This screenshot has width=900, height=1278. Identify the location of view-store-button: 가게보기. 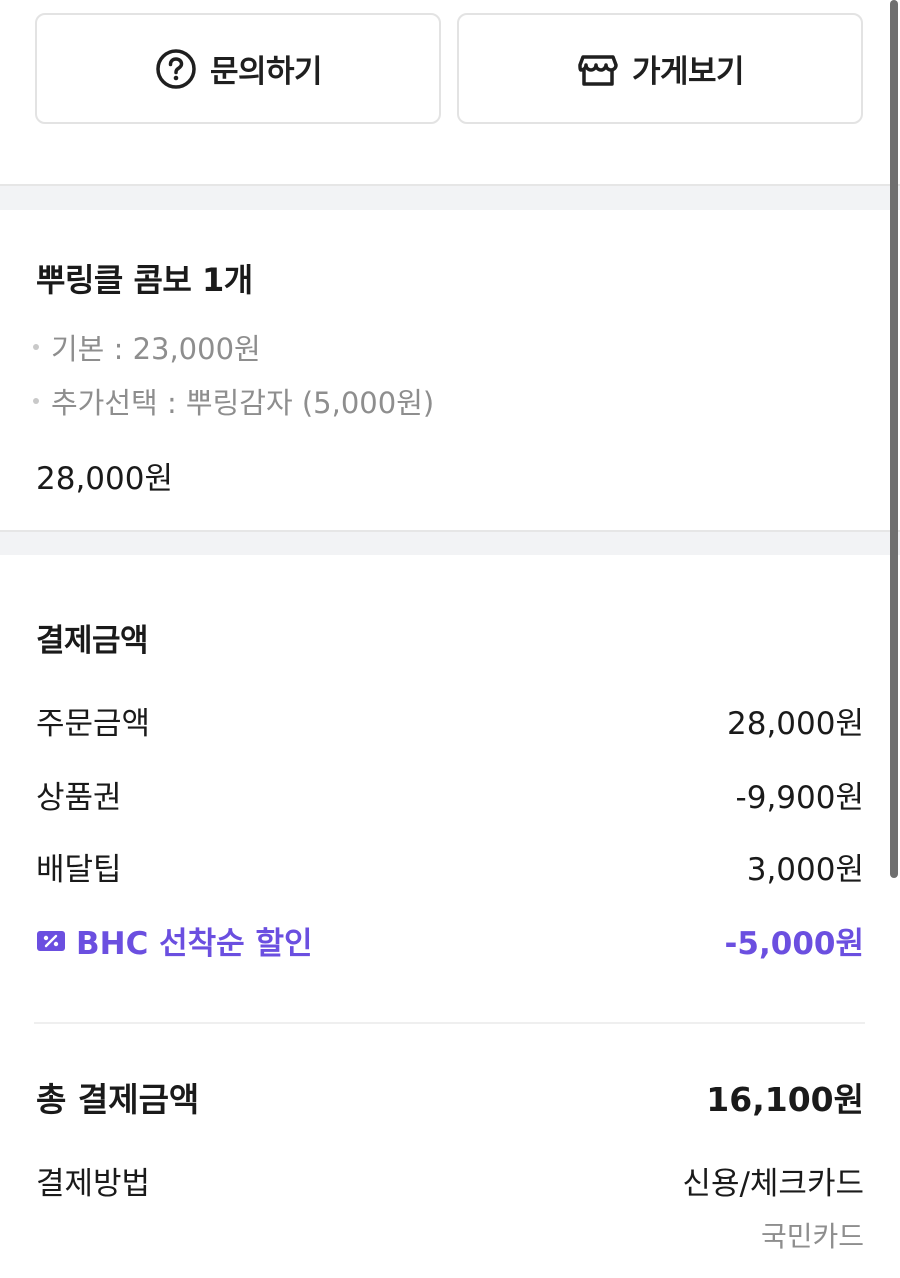
(660, 68).